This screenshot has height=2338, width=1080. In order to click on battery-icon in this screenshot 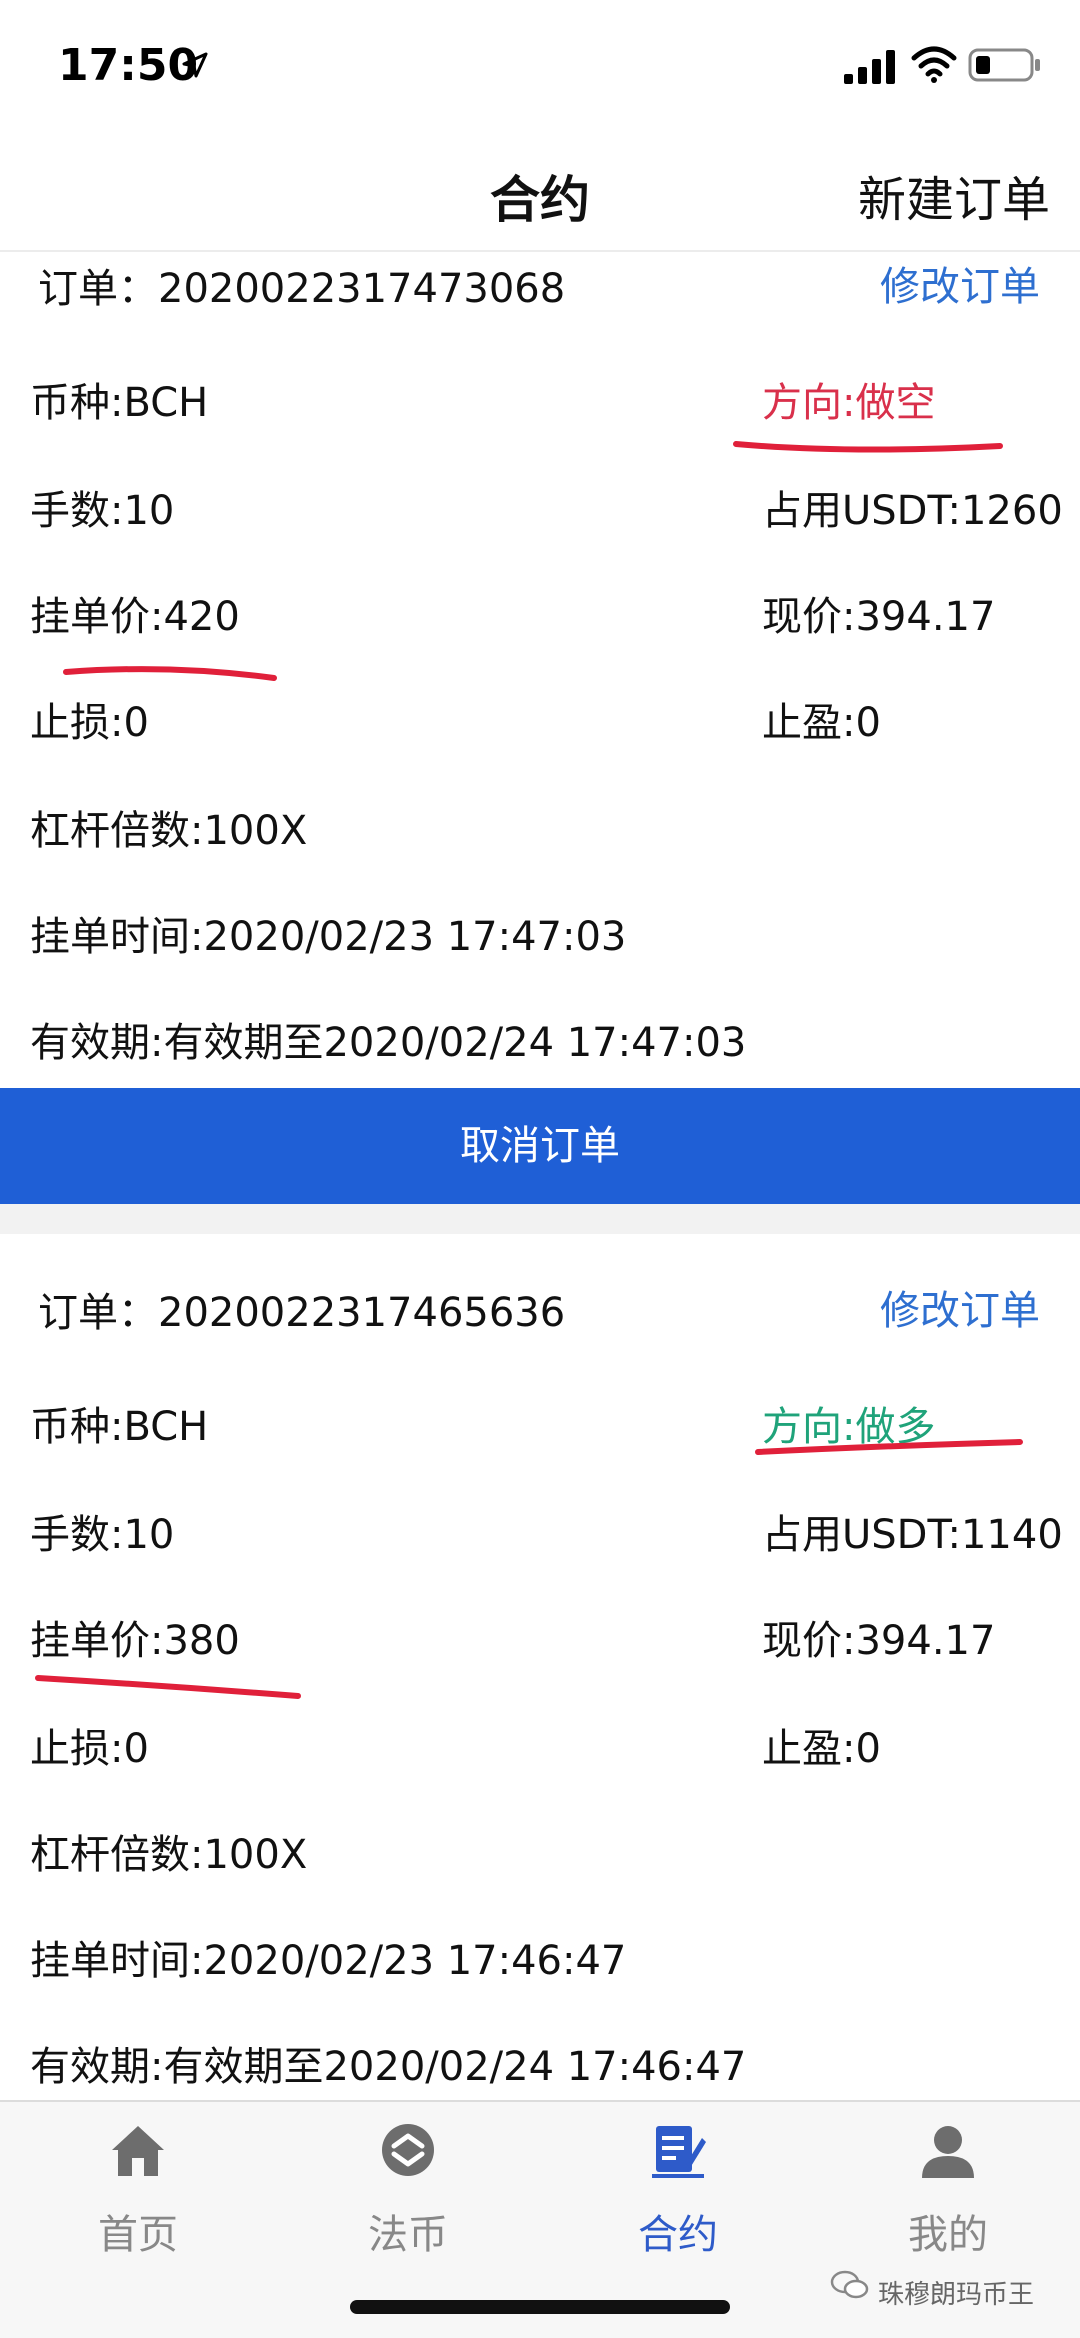, I will do `click(1004, 65)`.